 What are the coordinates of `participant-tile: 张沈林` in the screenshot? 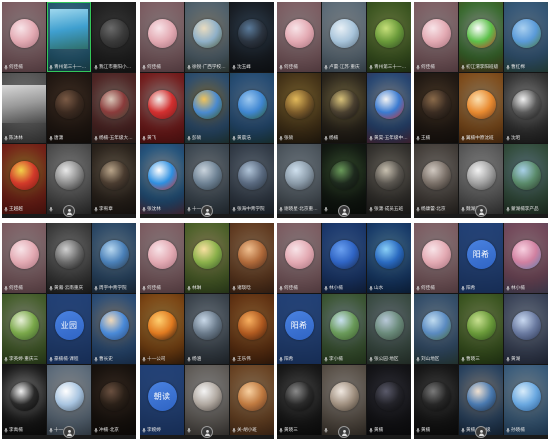 It's located at (162, 179).